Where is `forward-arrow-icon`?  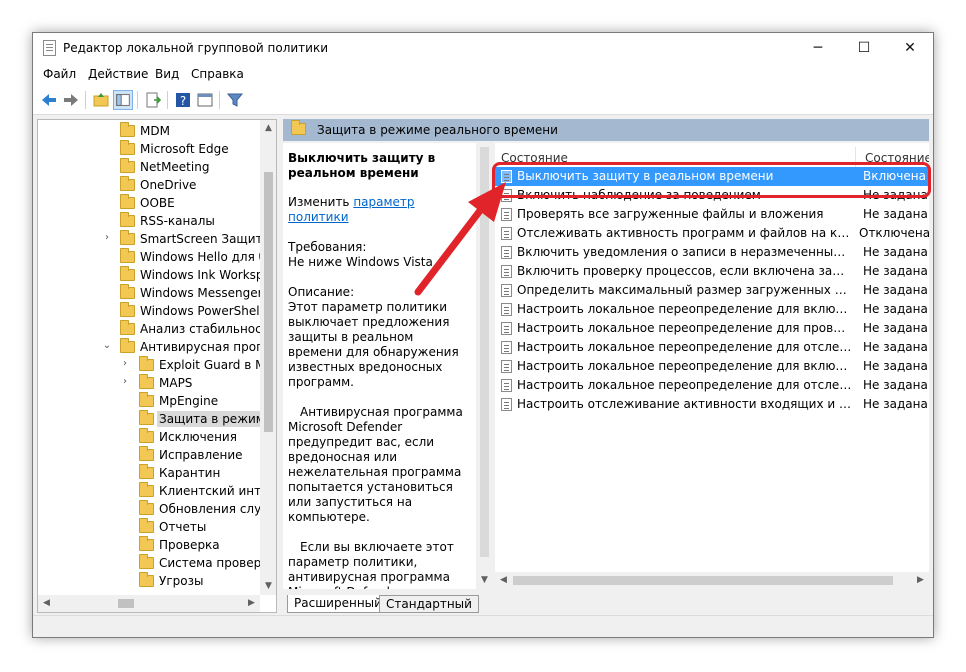
forward-arrow-icon is located at coordinates (71, 100).